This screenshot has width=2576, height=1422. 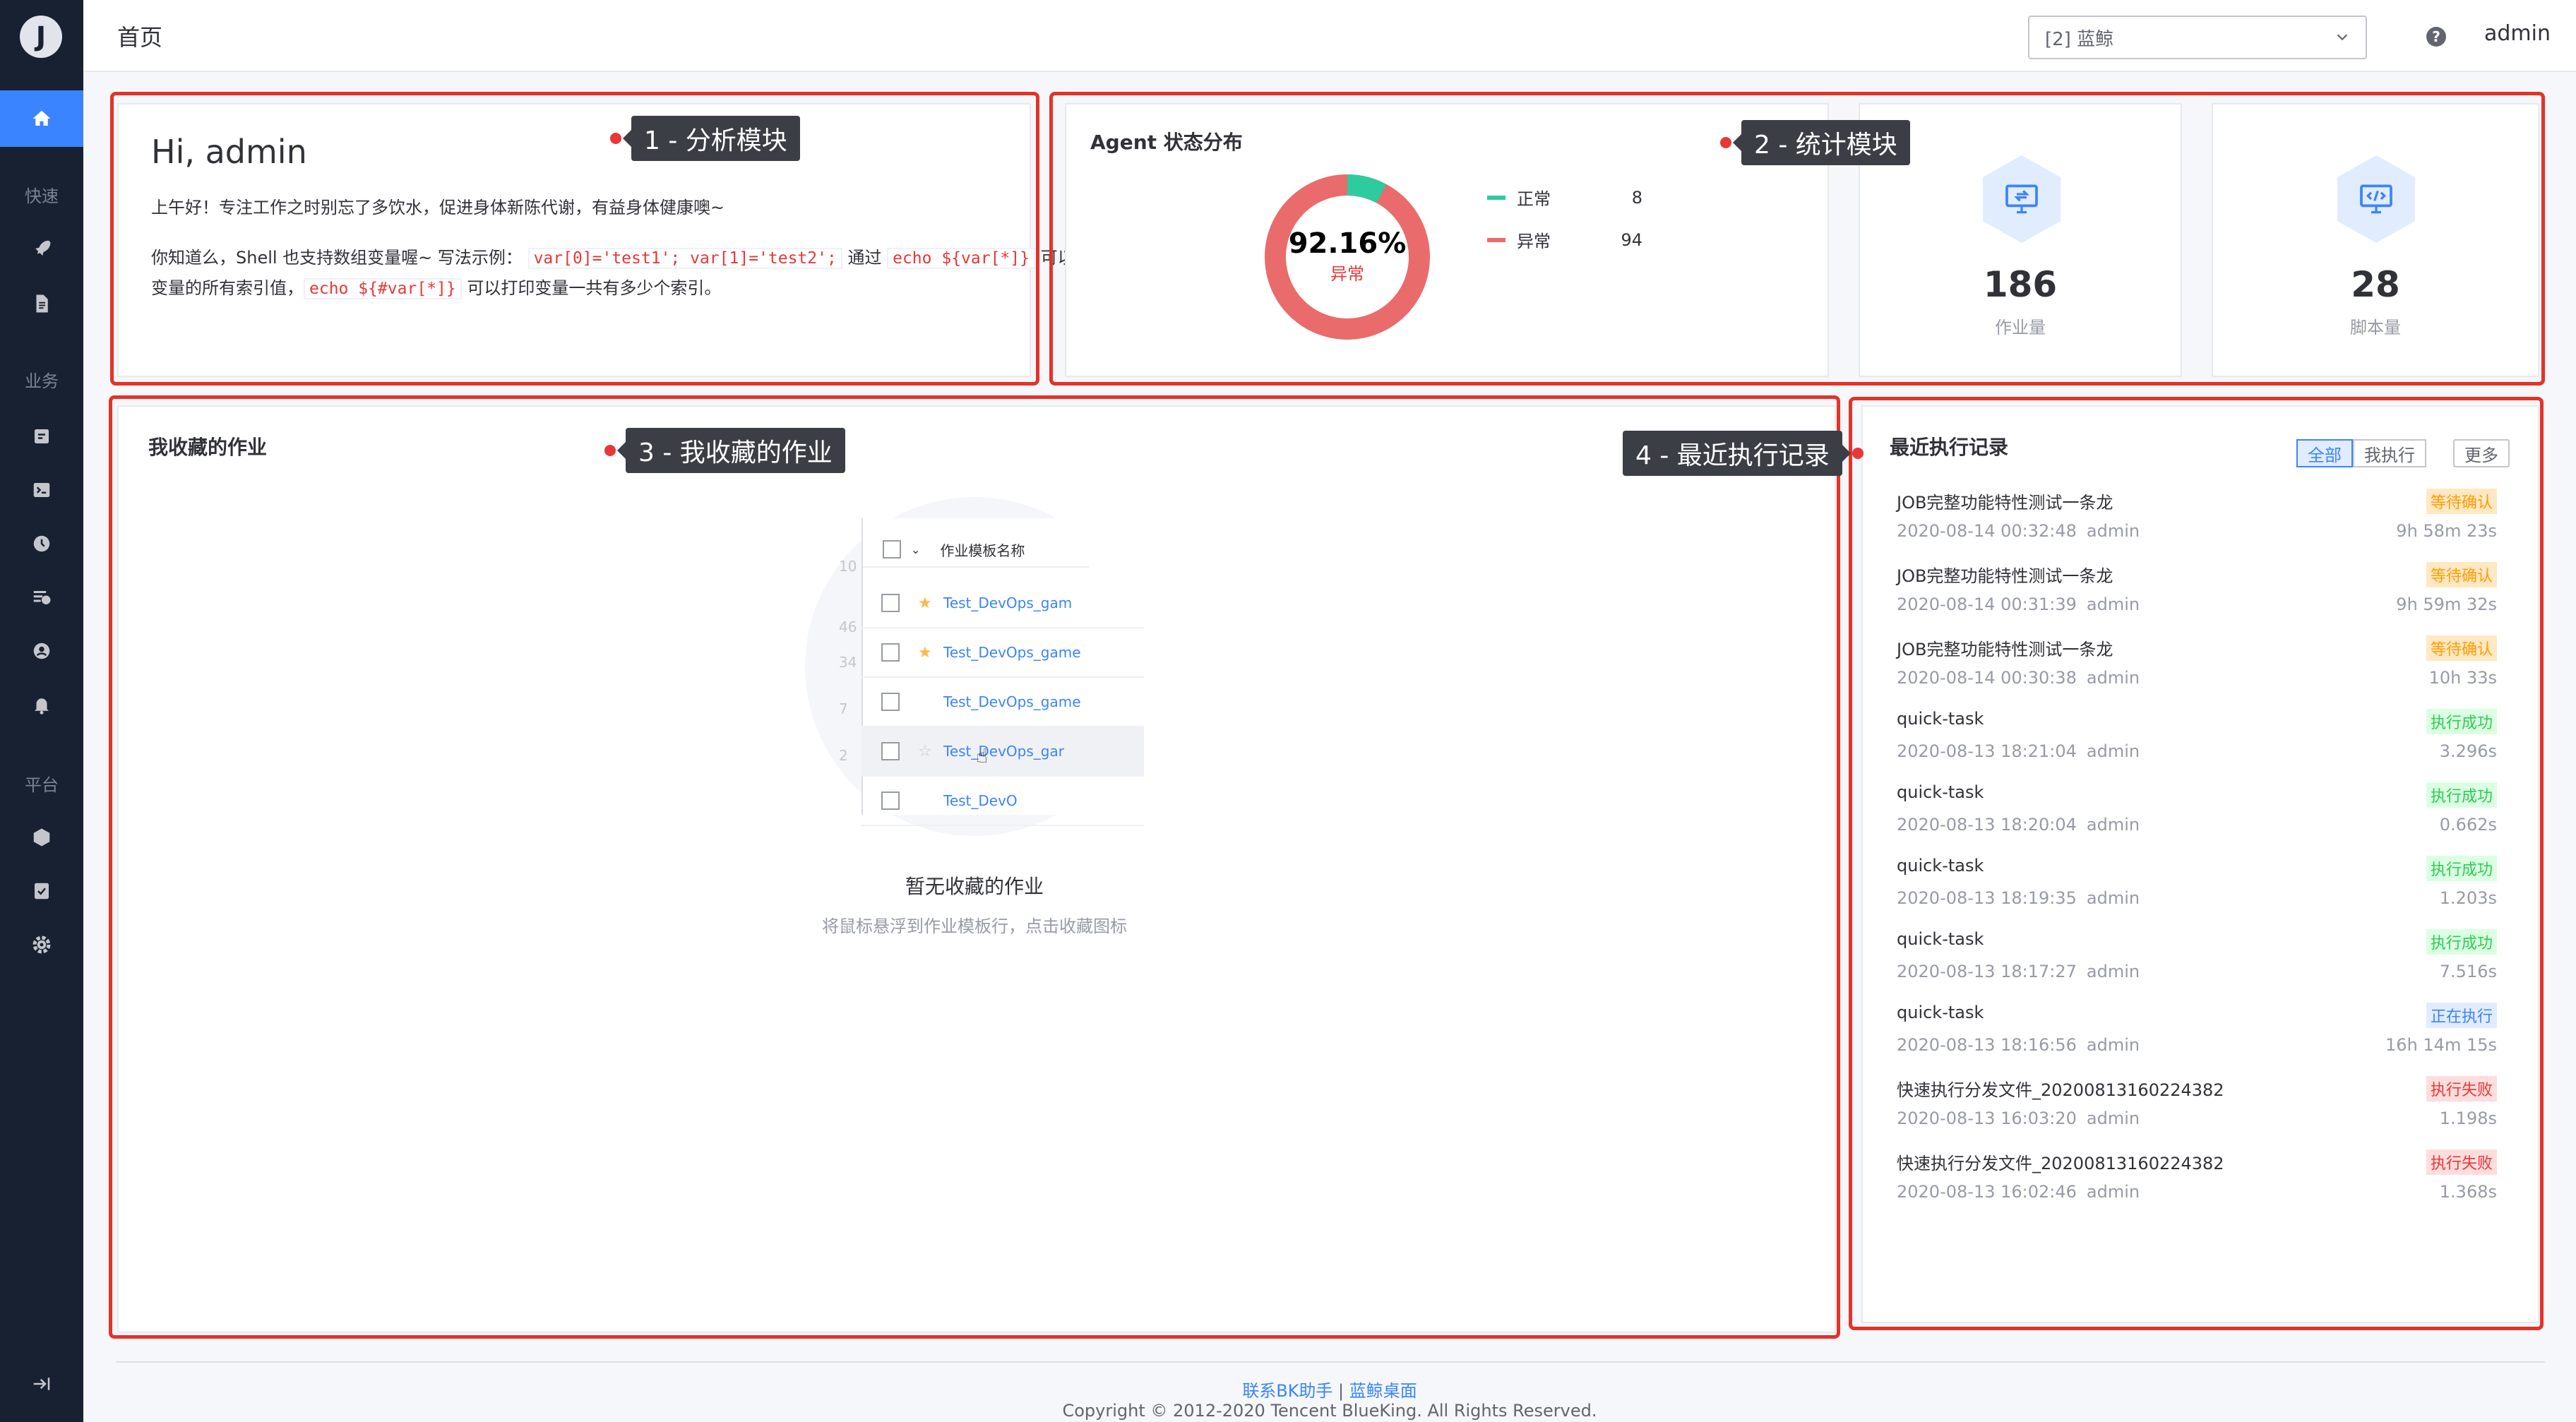 I want to click on bell-icon, so click(x=42, y=706).